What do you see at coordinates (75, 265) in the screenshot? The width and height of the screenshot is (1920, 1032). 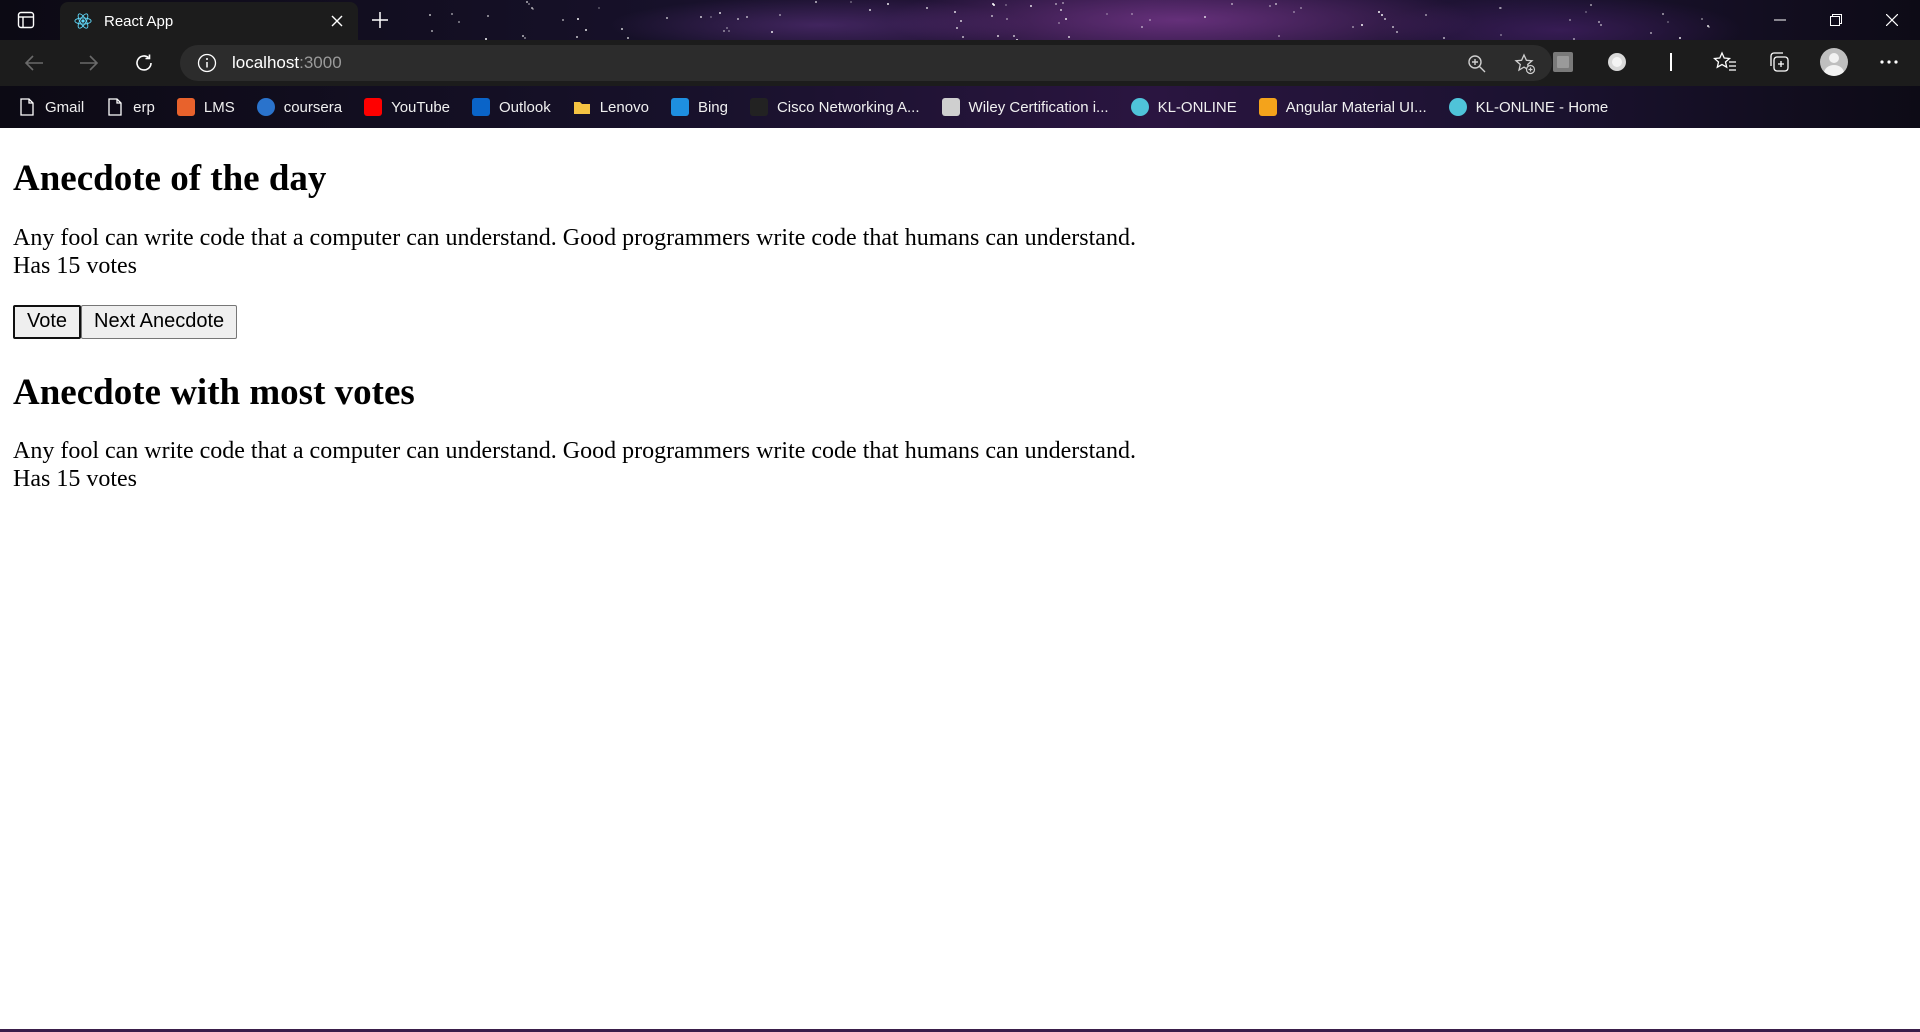 I see `anecdote-of-day-votes: Has 15 votes` at bounding box center [75, 265].